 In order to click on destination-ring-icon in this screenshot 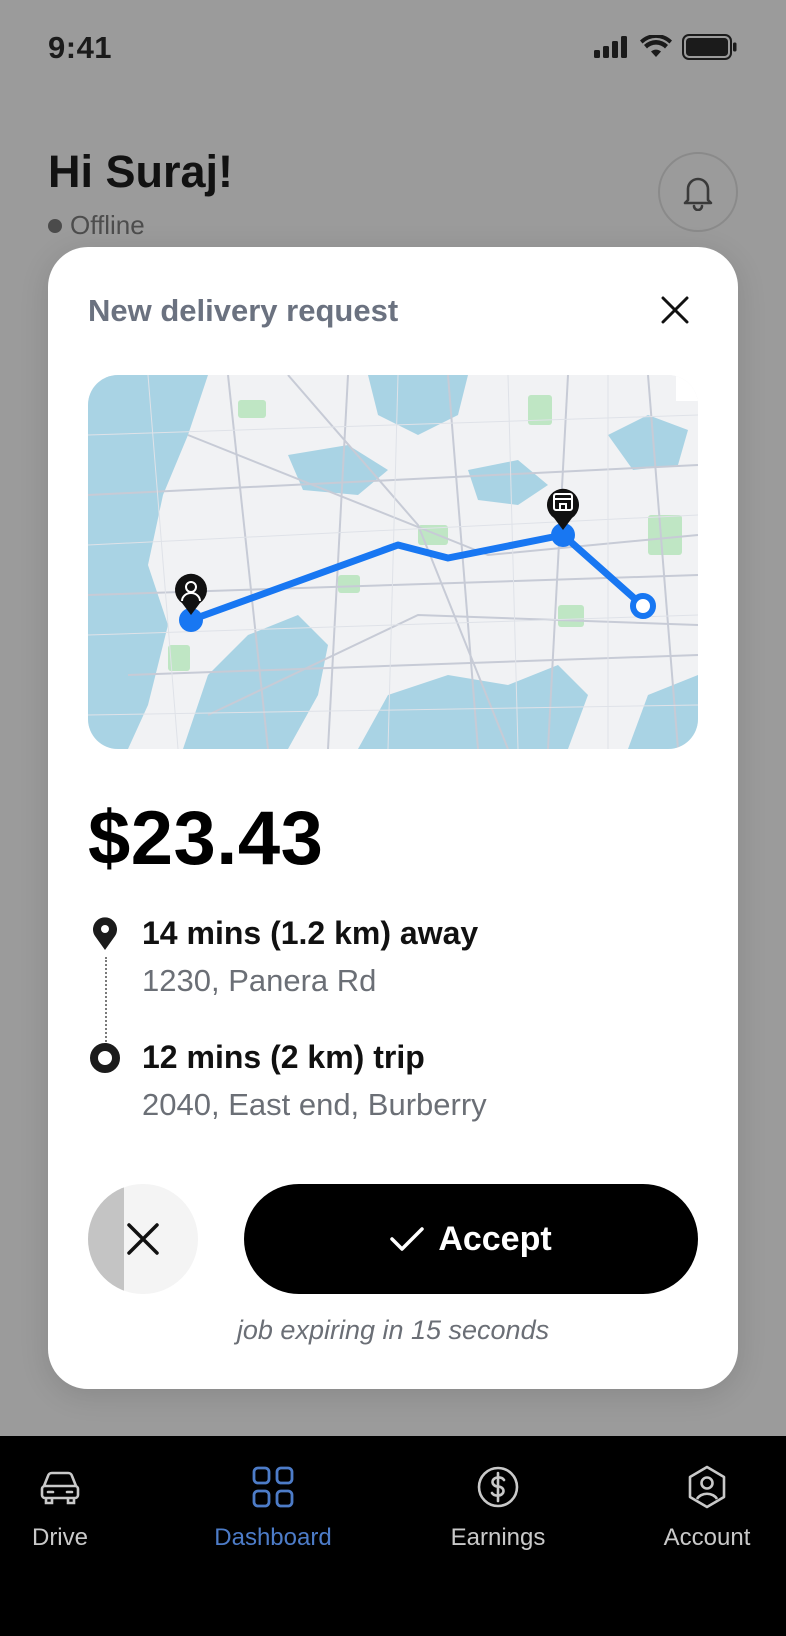, I will do `click(105, 1058)`.